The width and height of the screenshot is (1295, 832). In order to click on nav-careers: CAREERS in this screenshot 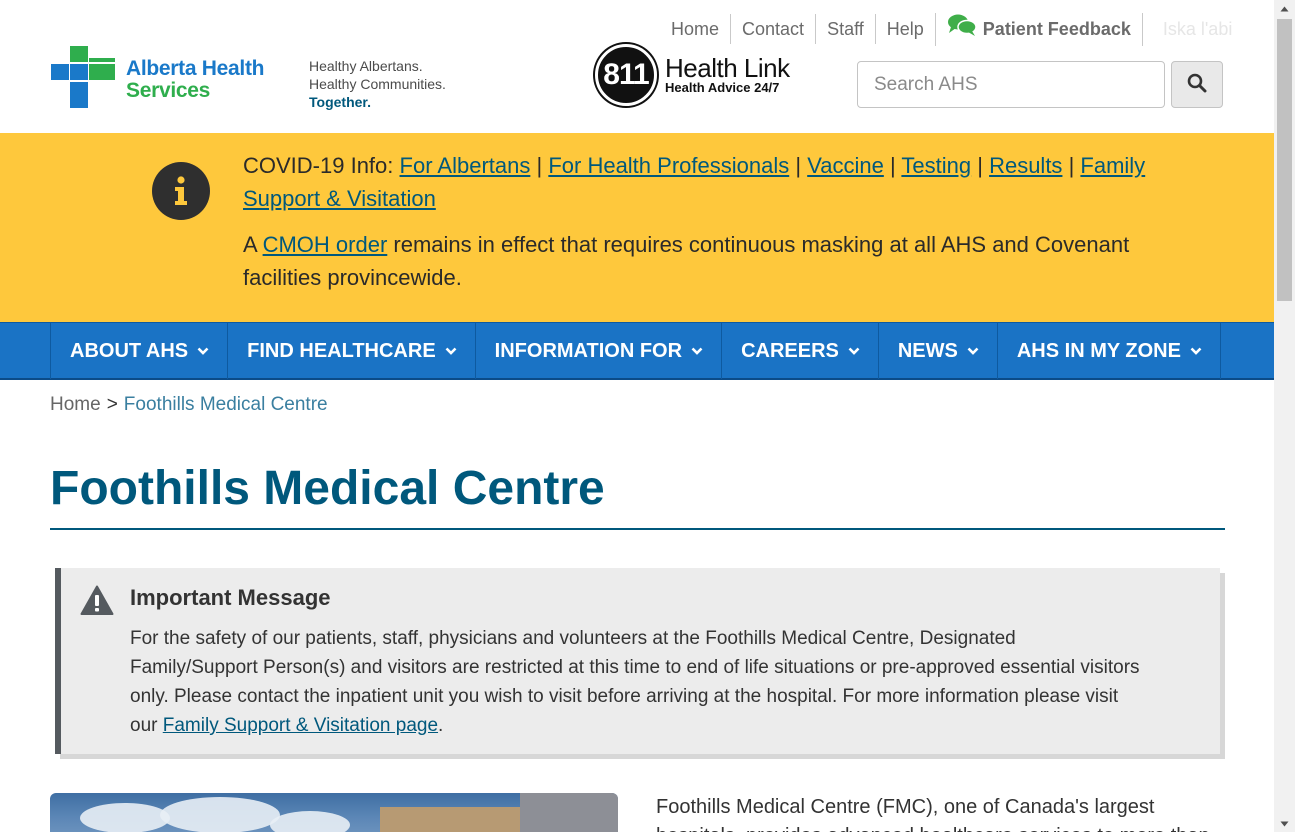, I will do `click(800, 351)`.